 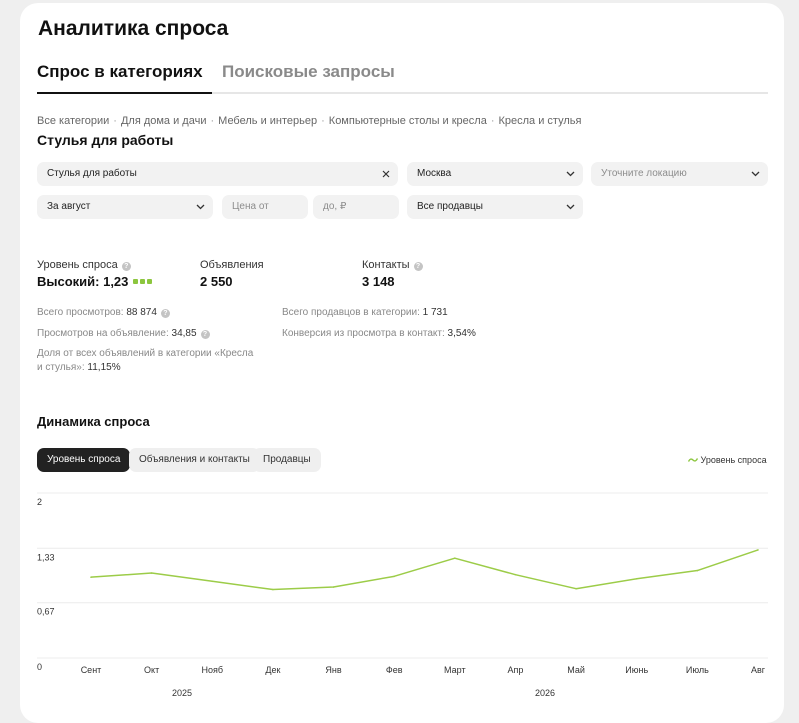 I want to click on legend-series-name: Уровень спроса, so click(x=733, y=460).